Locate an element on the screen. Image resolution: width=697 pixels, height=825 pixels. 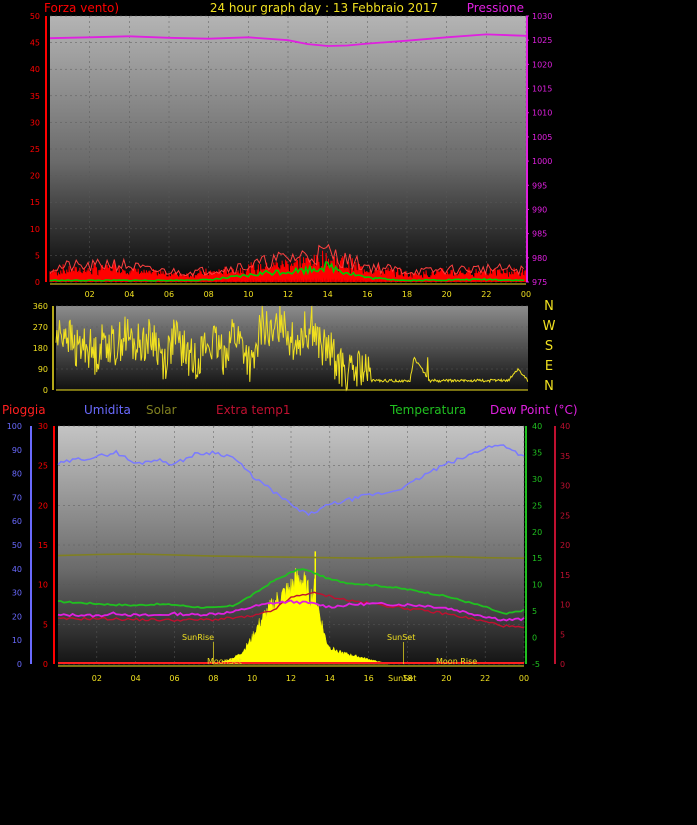
pressure-tick-label: 975 is located at coordinates (539, 282).